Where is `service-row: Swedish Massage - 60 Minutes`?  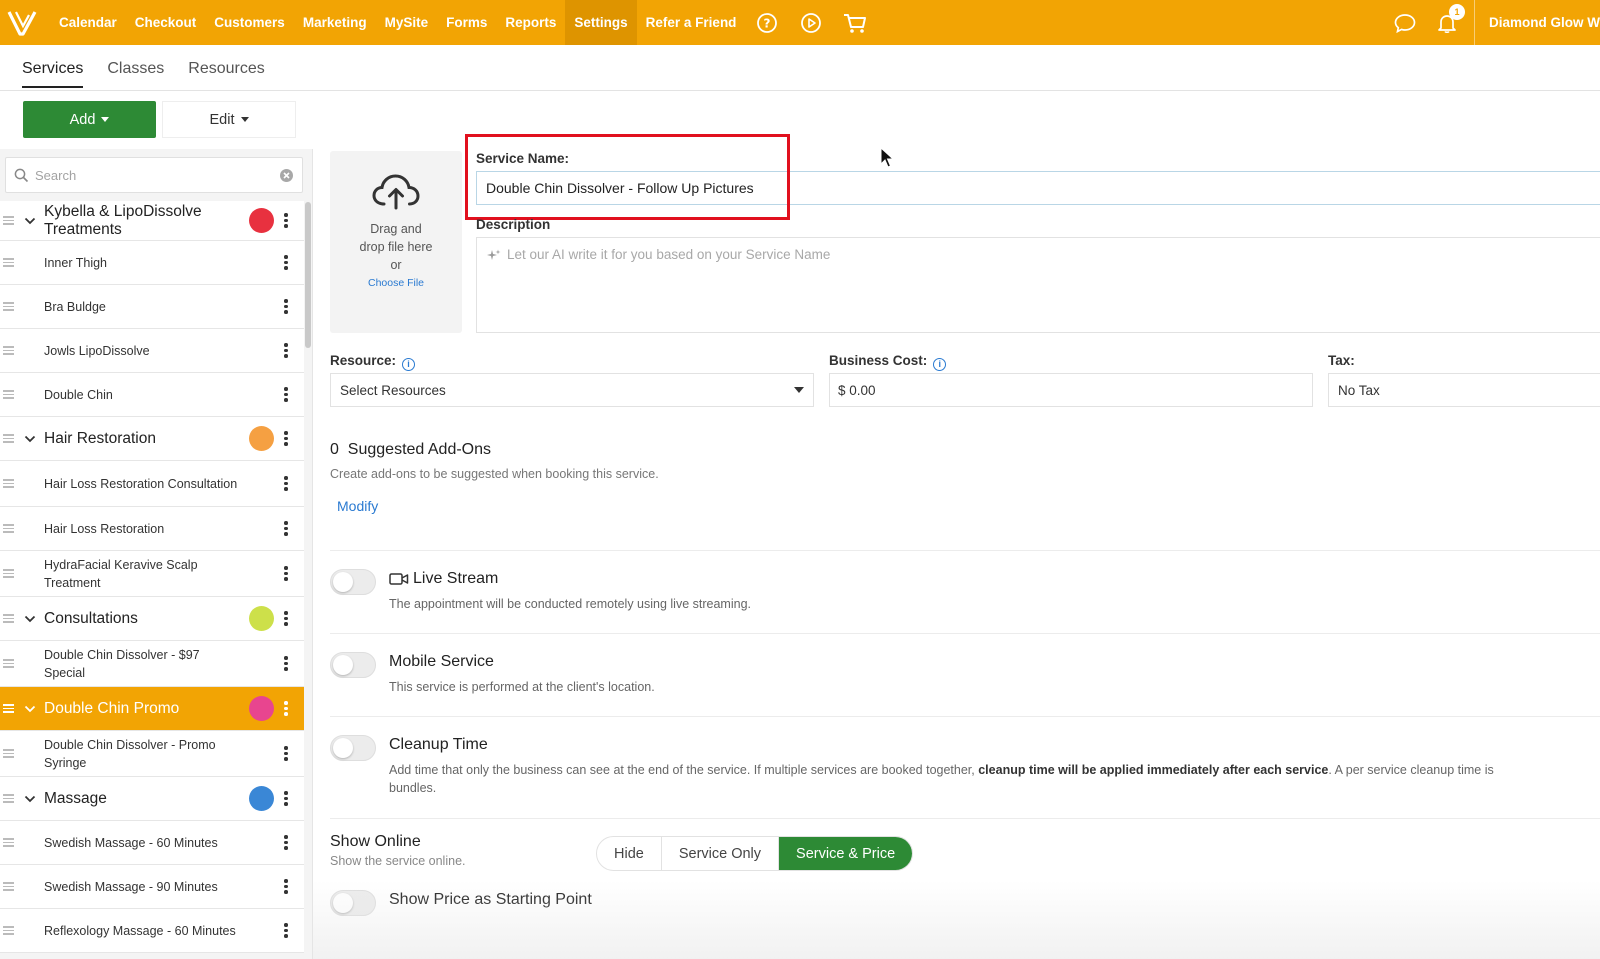
service-row: Swedish Massage - 60 Minutes is located at coordinates (152, 843).